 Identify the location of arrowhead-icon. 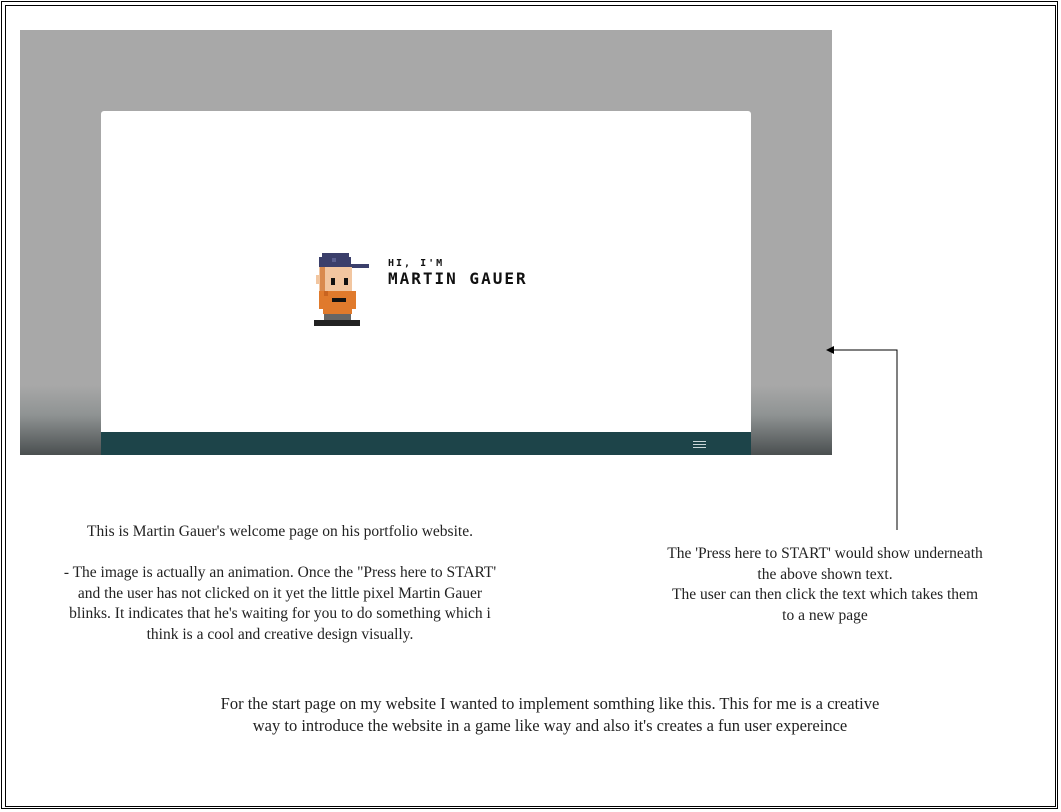
(830, 350).